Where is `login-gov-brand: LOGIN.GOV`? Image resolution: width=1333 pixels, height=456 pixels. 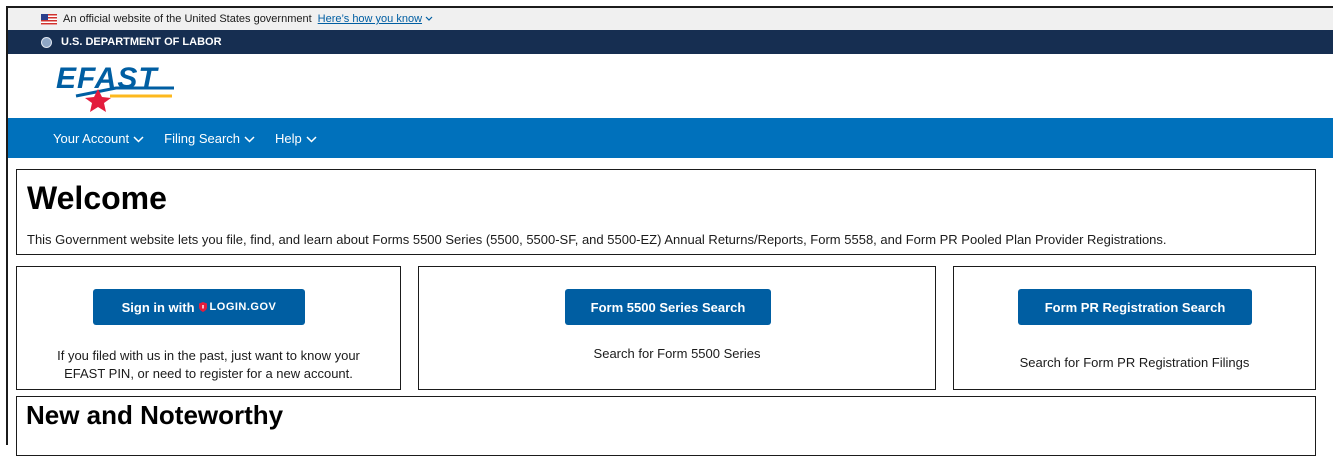 login-gov-brand: LOGIN.GOV is located at coordinates (237, 307).